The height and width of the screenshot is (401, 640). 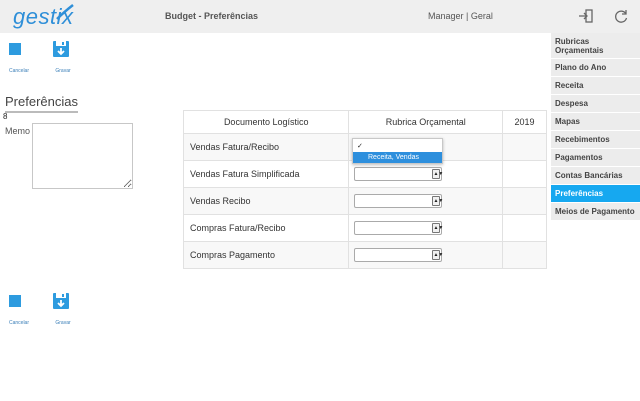 I want to click on rubrica-dropdown-list: ✓ Receita, Vendas, so click(x=397, y=151).